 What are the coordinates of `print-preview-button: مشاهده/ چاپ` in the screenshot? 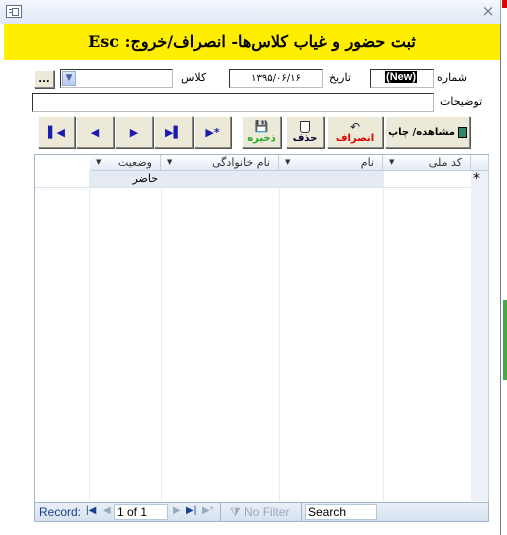 It's located at (427, 132).